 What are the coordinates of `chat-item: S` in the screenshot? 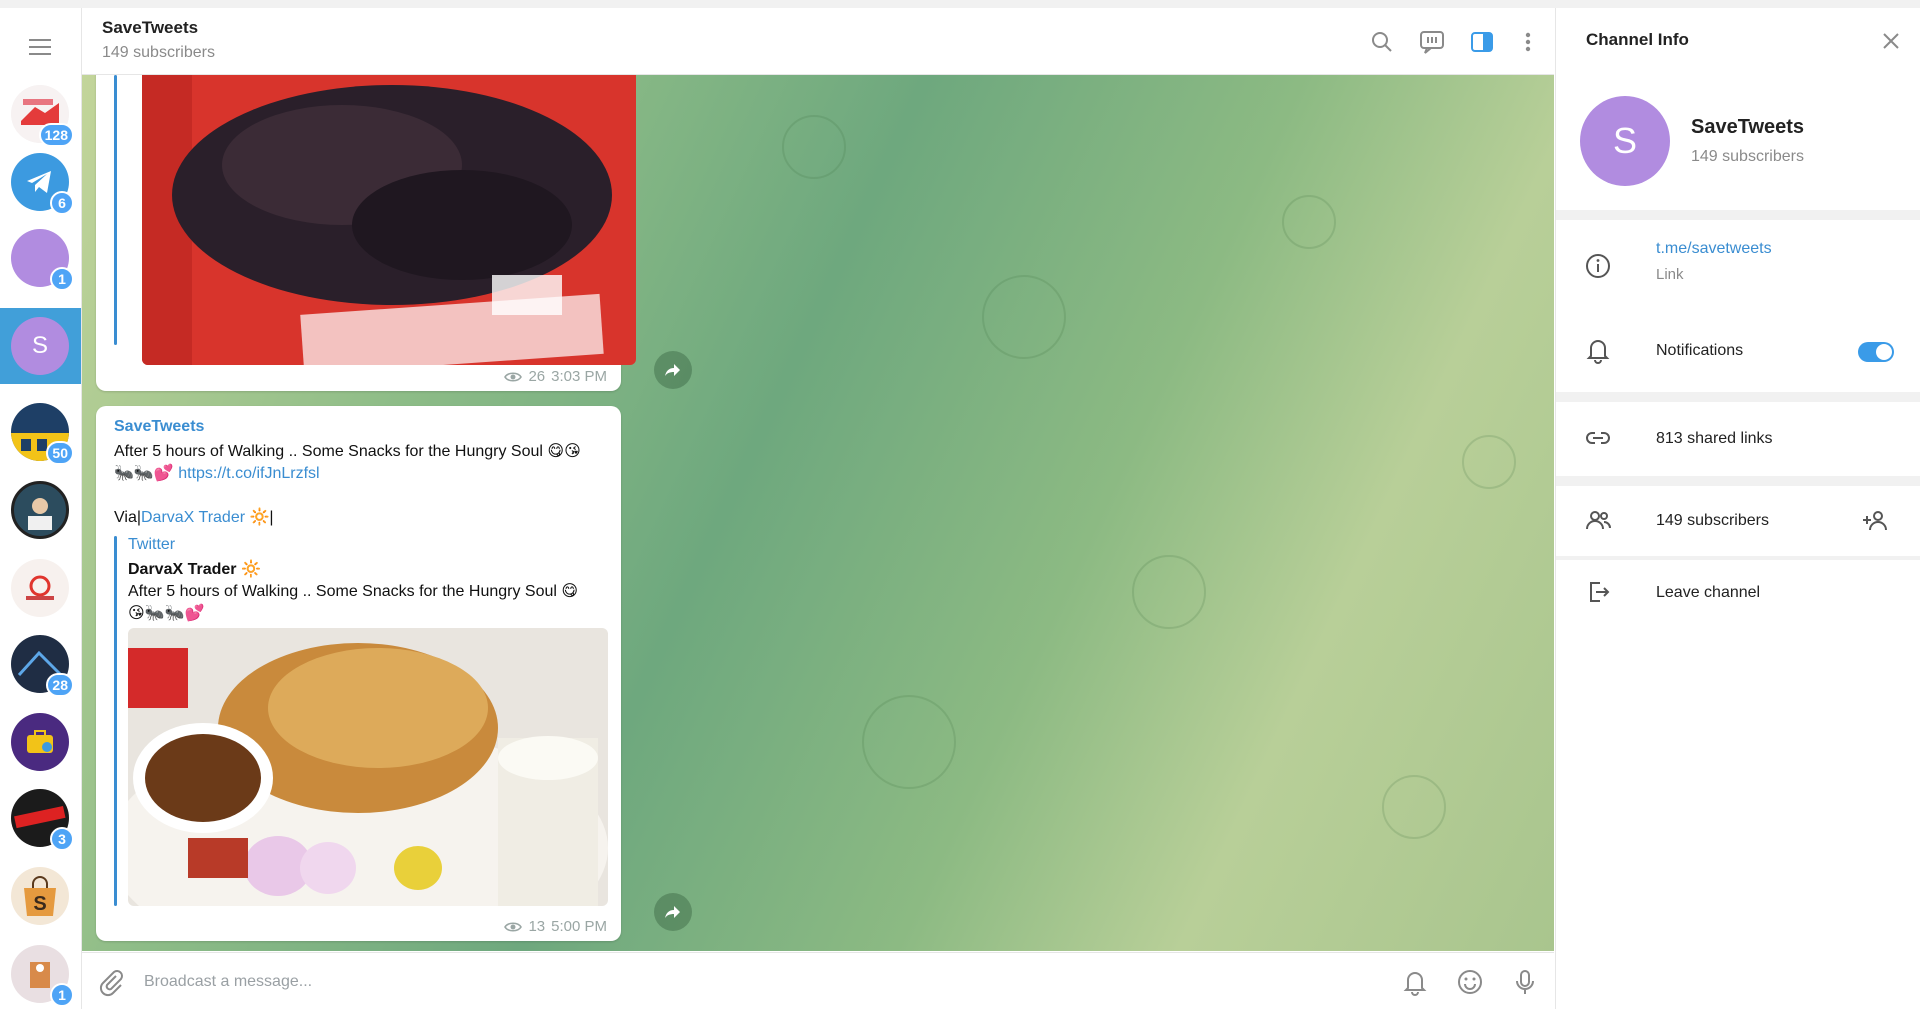 It's located at (40, 896).